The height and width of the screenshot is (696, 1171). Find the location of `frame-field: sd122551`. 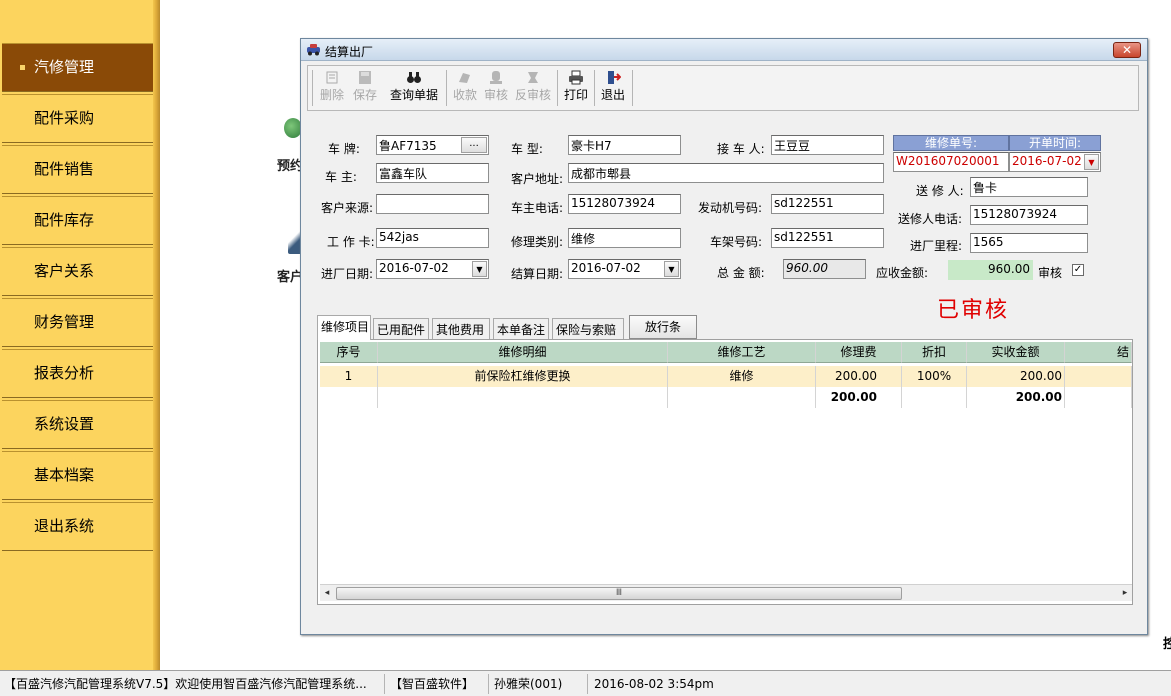

frame-field: sd122551 is located at coordinates (827, 238).